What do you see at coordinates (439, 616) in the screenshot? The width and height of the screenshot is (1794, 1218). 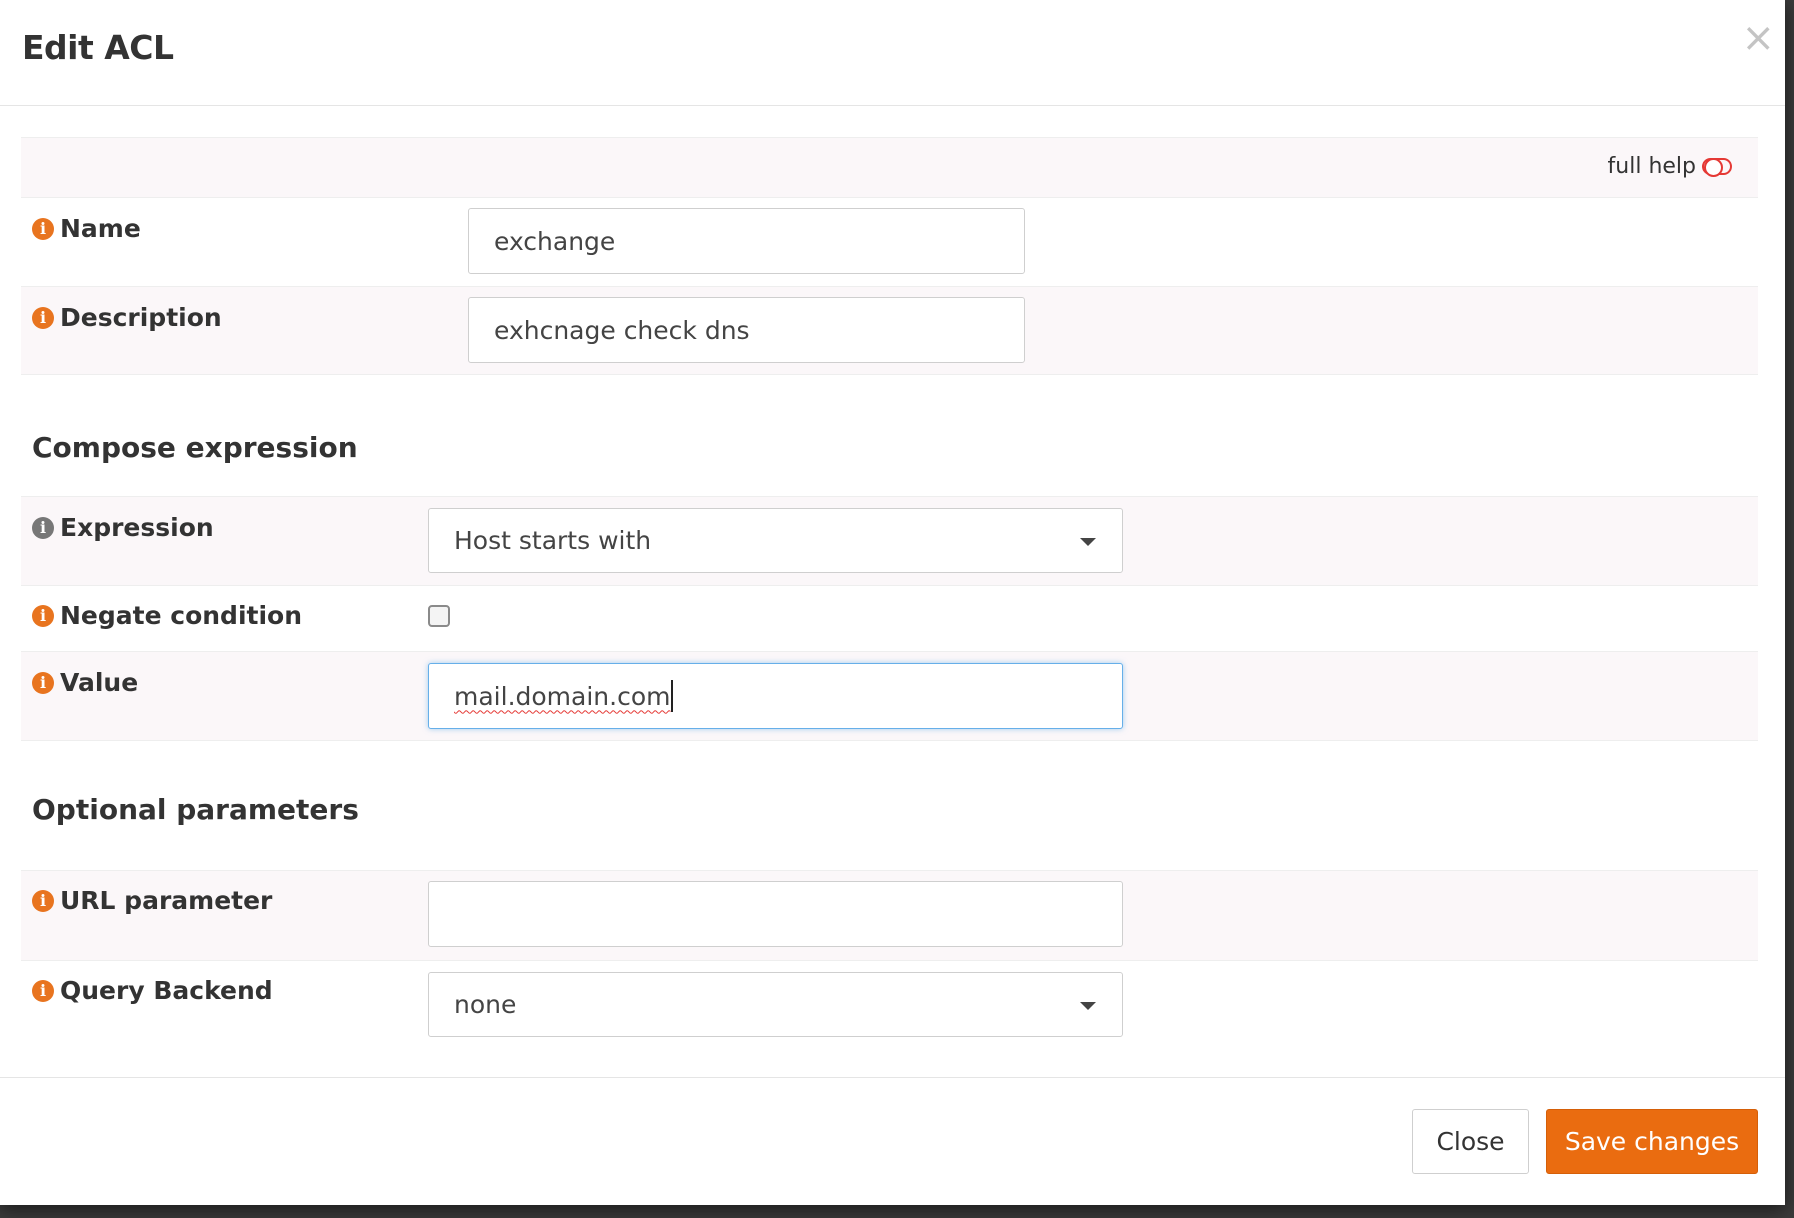 I see `negate-checkbox` at bounding box center [439, 616].